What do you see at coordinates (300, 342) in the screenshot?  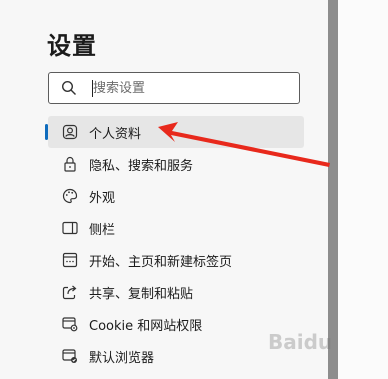 I see `watermark: Baidu` at bounding box center [300, 342].